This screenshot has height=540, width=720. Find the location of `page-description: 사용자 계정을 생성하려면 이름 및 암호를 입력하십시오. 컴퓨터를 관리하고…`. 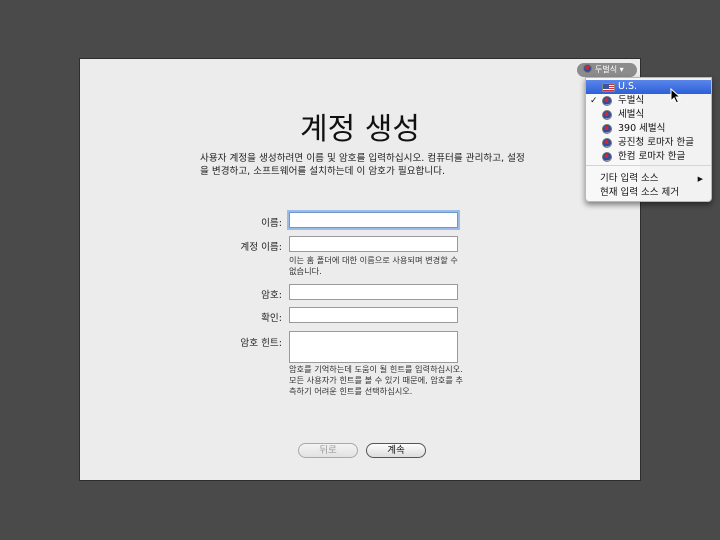

page-description: 사용자 계정을 생성하려면 이름 및 암호를 입력하십시오. 컴퓨터를 관리하고… is located at coordinates (362, 165).